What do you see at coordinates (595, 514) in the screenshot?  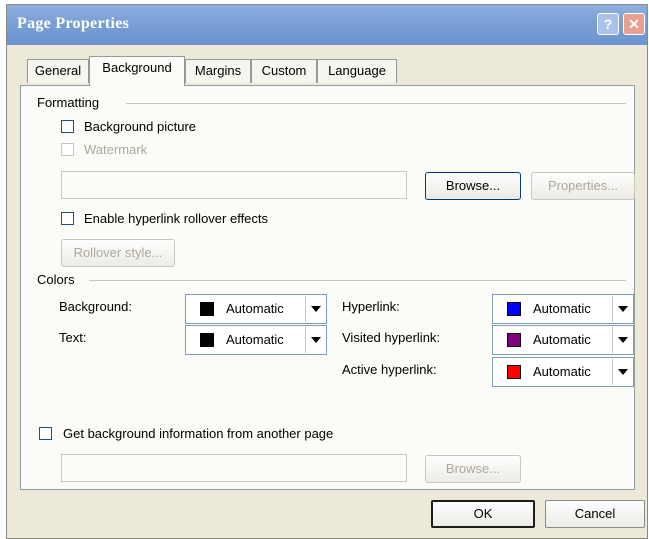 I see `cancel-button: Cancel` at bounding box center [595, 514].